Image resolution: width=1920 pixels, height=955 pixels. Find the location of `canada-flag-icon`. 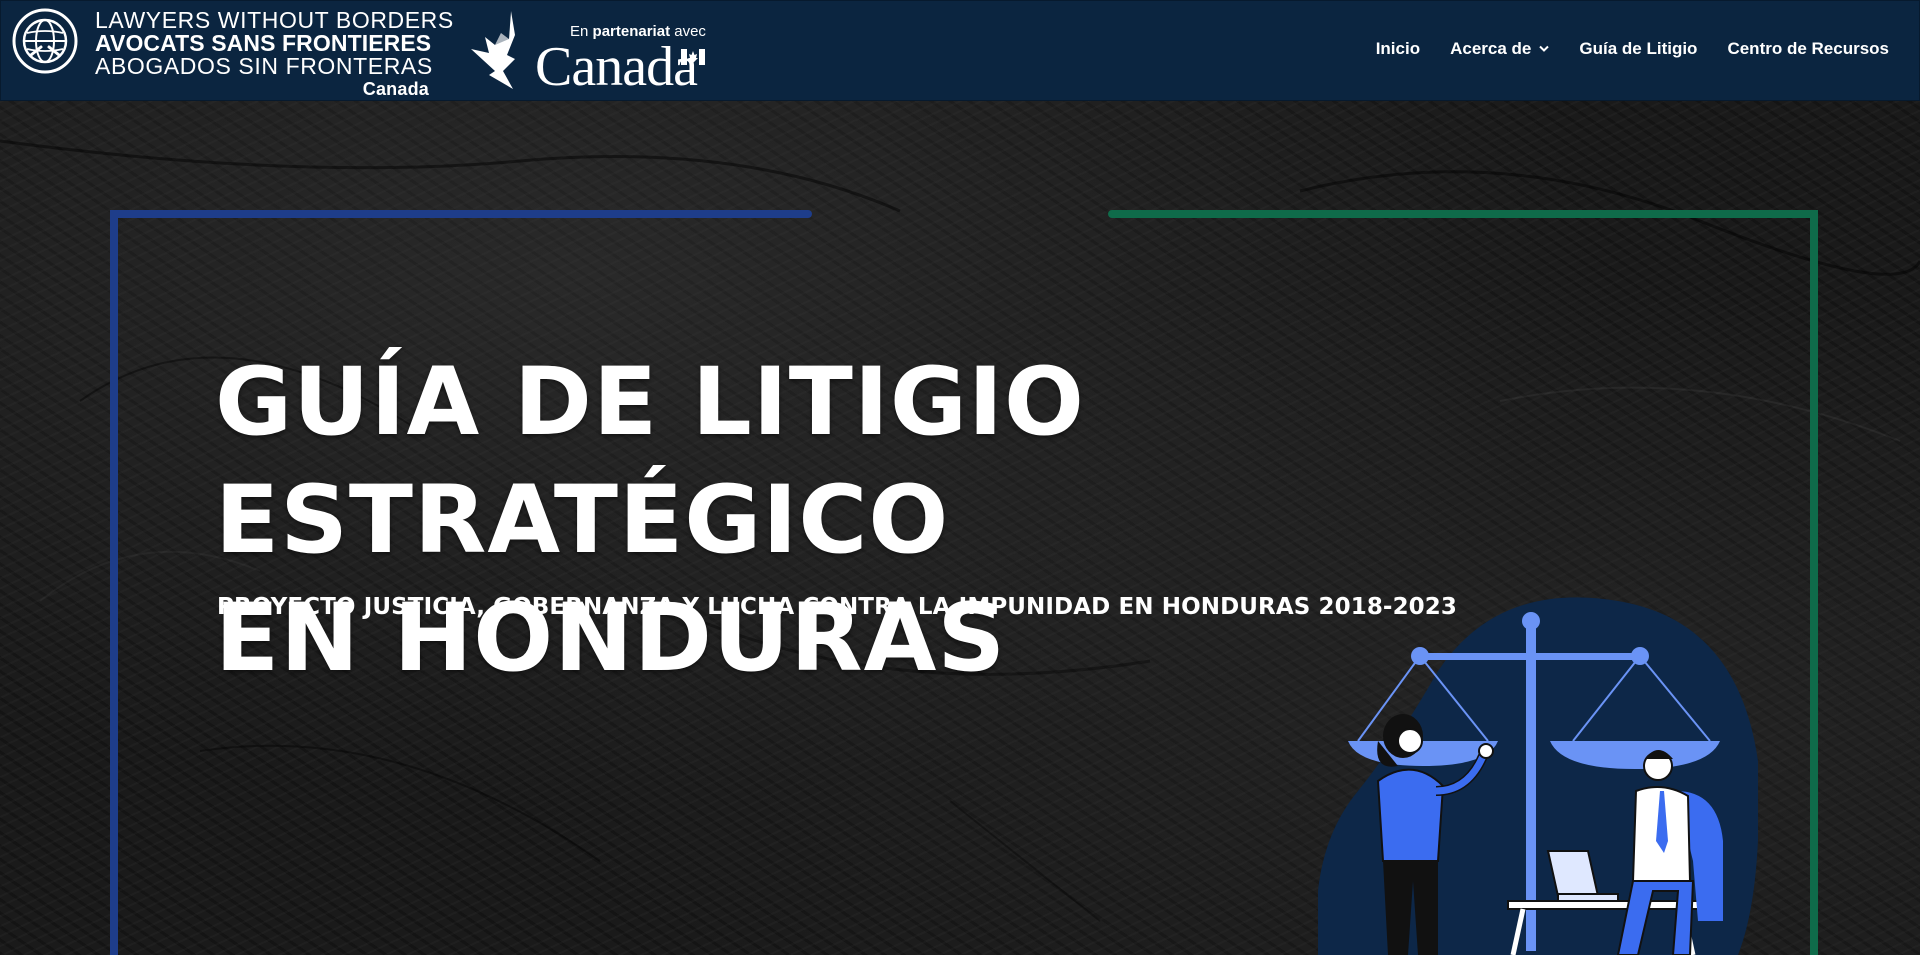

canada-flag-icon is located at coordinates (693, 57).